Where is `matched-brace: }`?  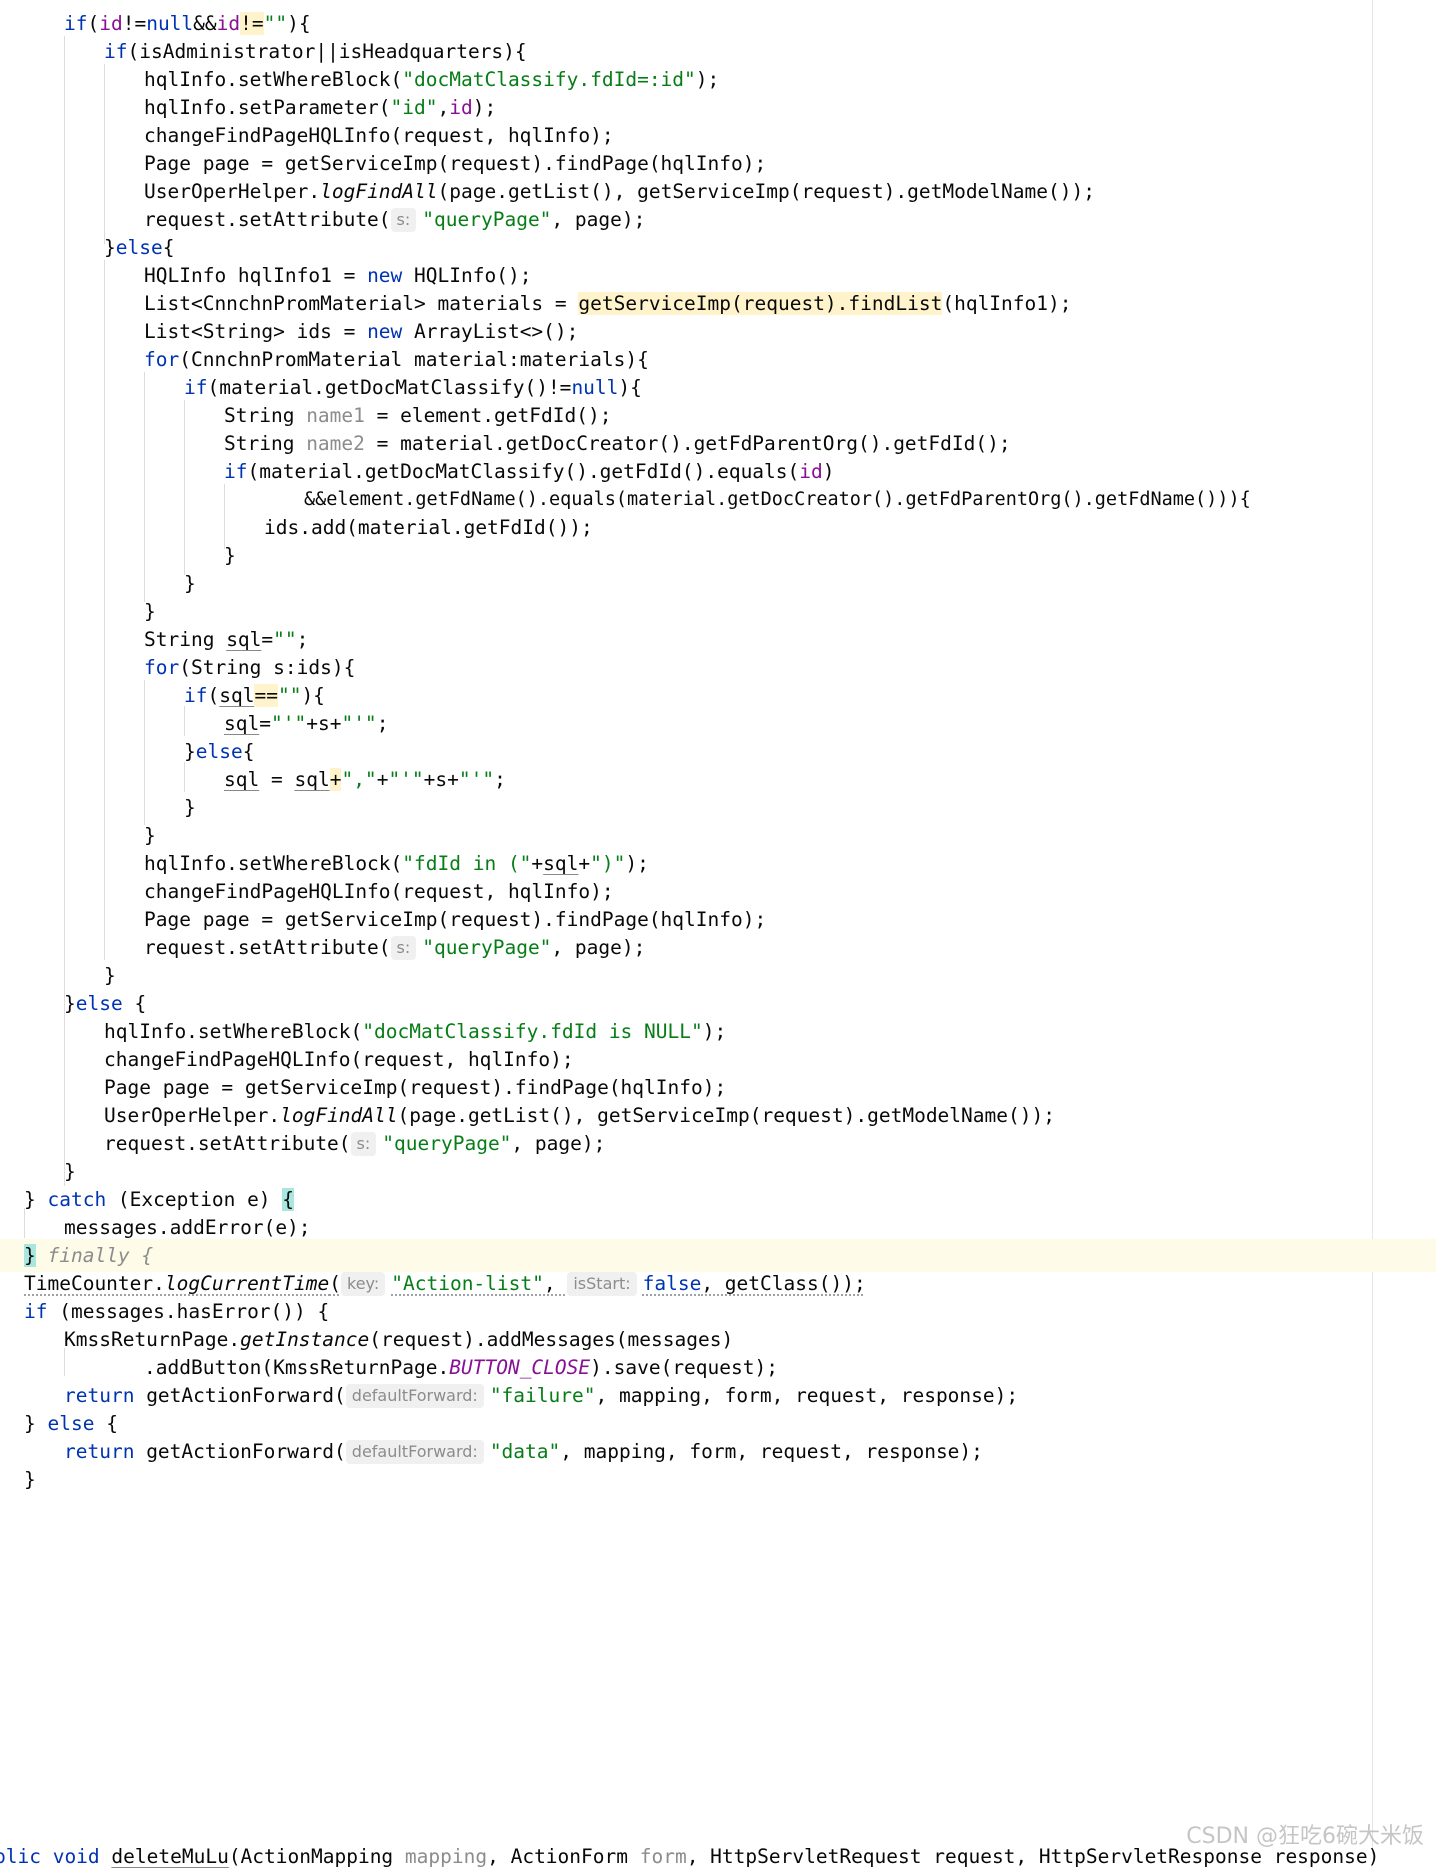 matched-brace: } is located at coordinates (30, 1255).